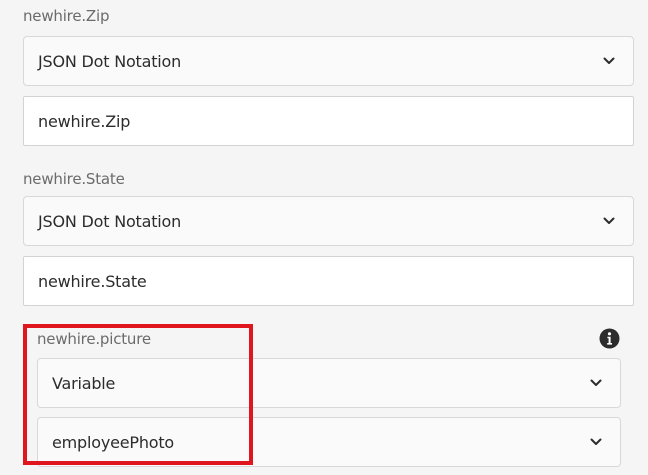  What do you see at coordinates (110, 221) in the screenshot?
I see `mapping-type-value-state: JSON Dot Notation` at bounding box center [110, 221].